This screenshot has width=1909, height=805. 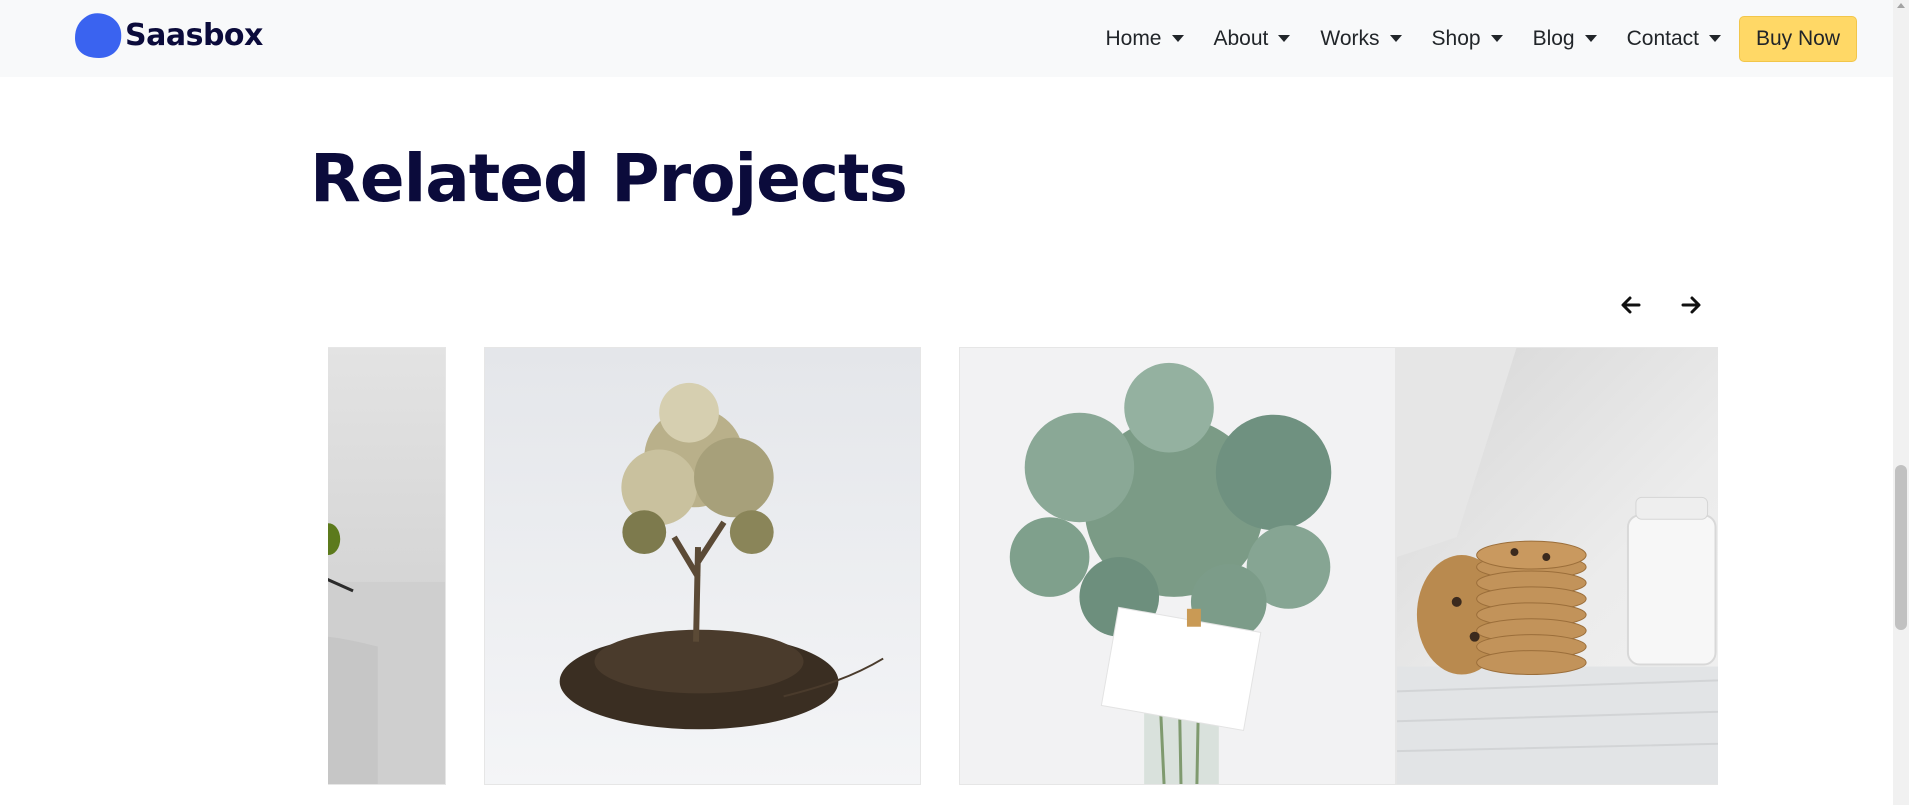 I want to click on section-title: Related Projects, so click(x=609, y=178).